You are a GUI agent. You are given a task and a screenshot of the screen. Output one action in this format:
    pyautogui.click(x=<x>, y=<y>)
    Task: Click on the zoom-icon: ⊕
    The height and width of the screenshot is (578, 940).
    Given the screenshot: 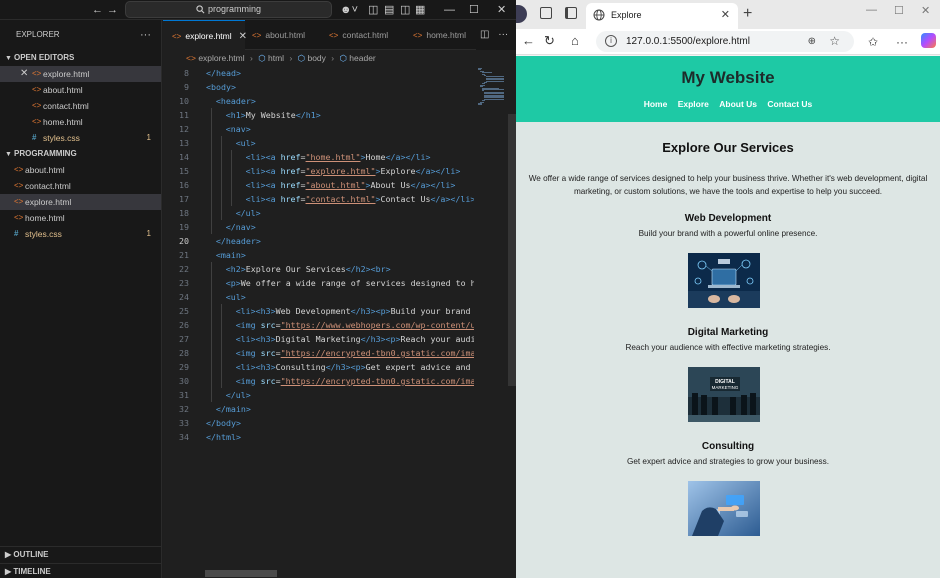 What is the action you would take?
    pyautogui.click(x=812, y=41)
    